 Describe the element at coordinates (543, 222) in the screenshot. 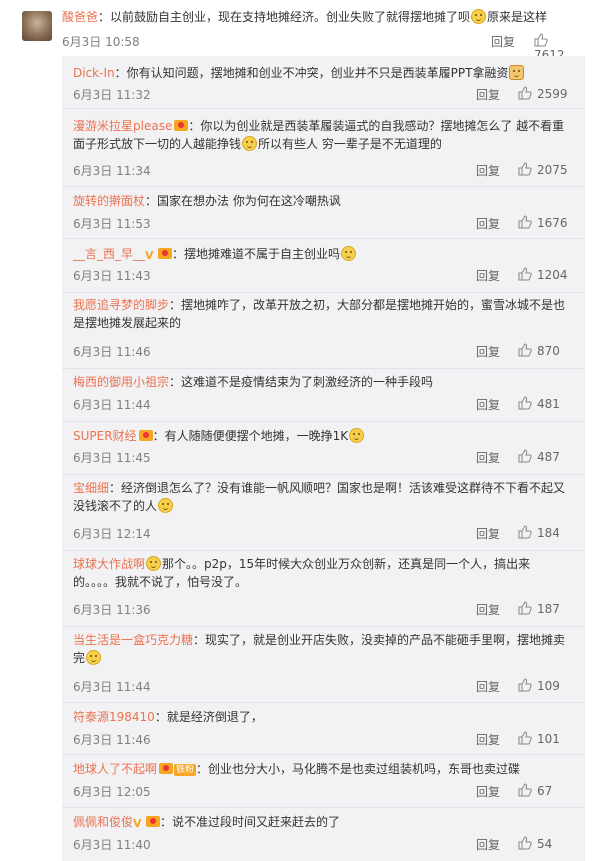

I see `like-button: 1676` at that location.